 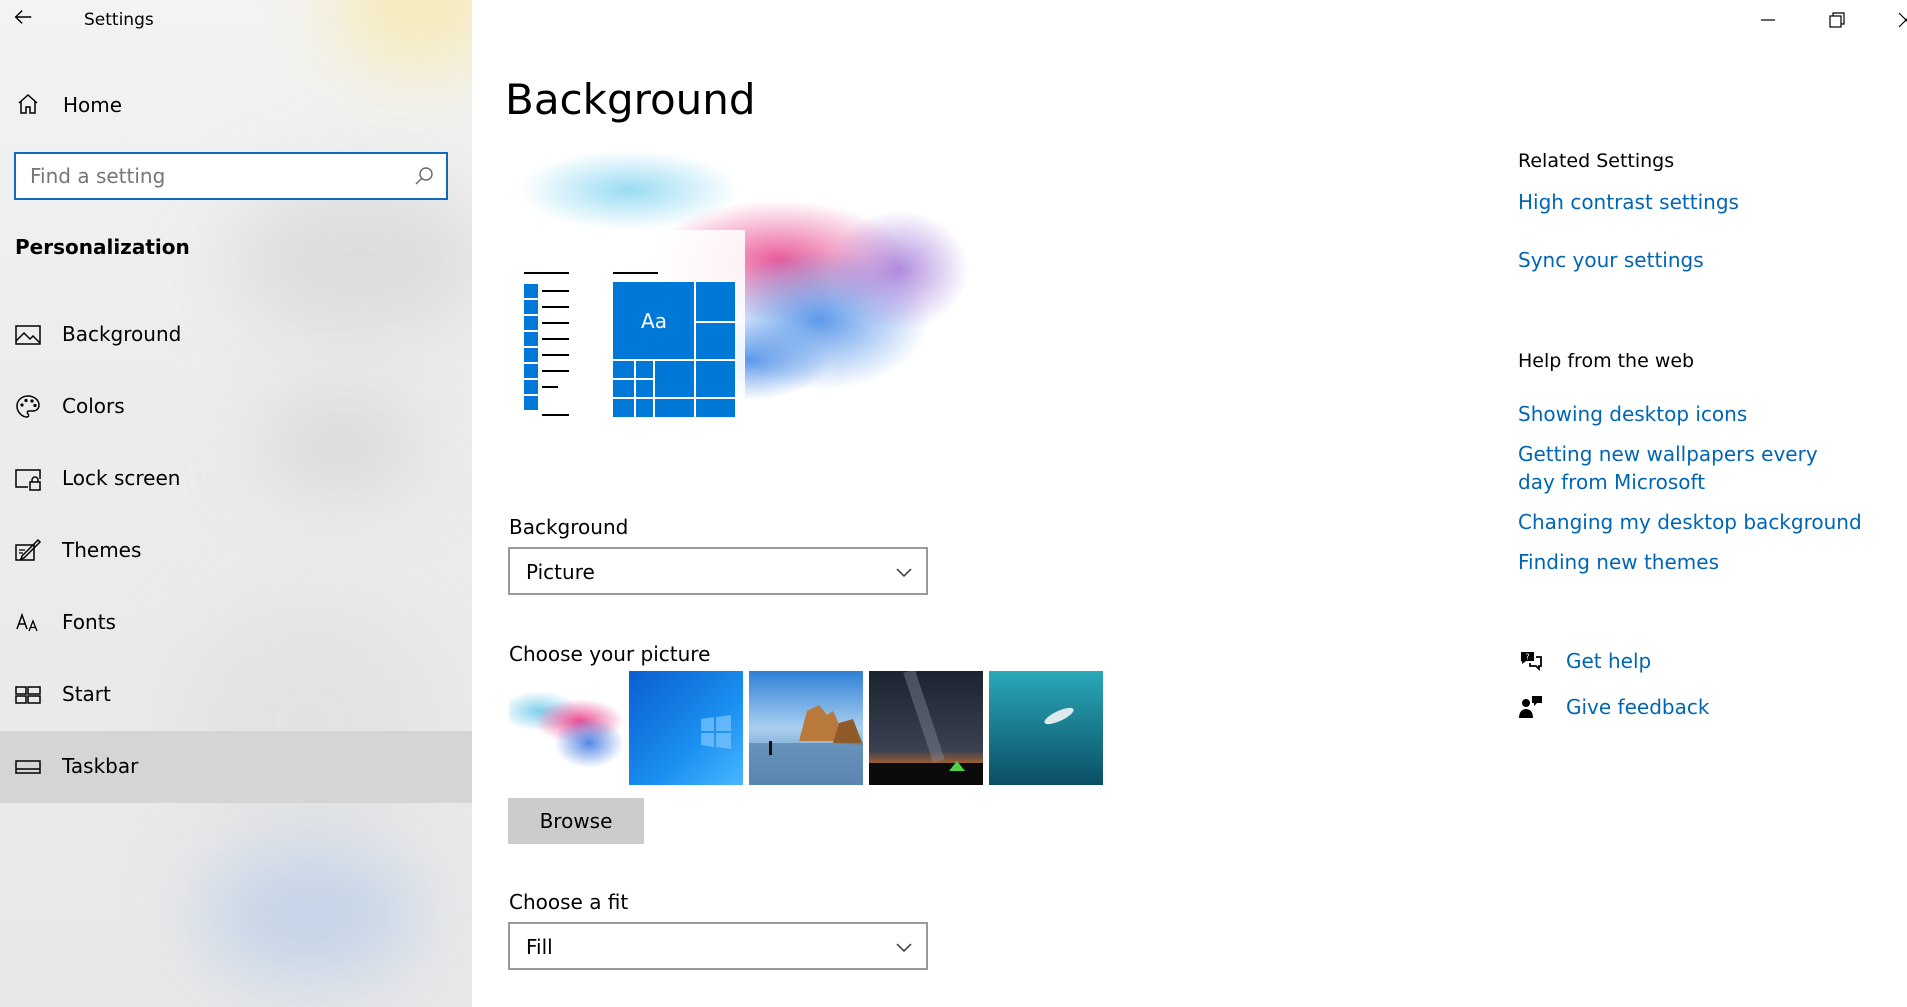 What do you see at coordinates (28, 103) in the screenshot?
I see `home-icon` at bounding box center [28, 103].